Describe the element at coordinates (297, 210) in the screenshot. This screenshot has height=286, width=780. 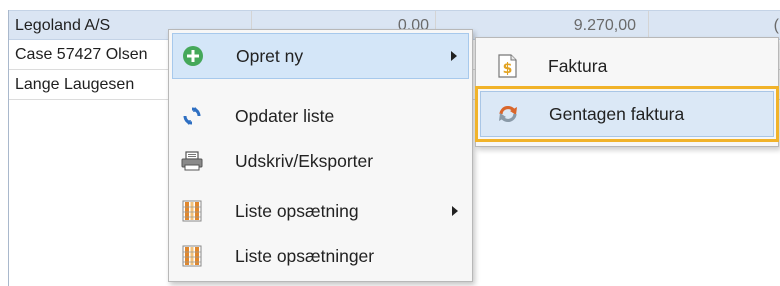
I see `menu-item-label: Liste opsætning` at that location.